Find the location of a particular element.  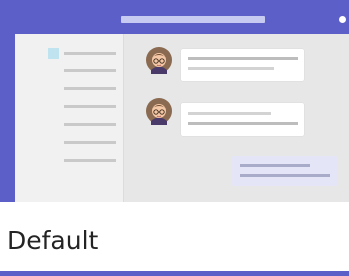

preview-profile-dot is located at coordinates (342, 19).